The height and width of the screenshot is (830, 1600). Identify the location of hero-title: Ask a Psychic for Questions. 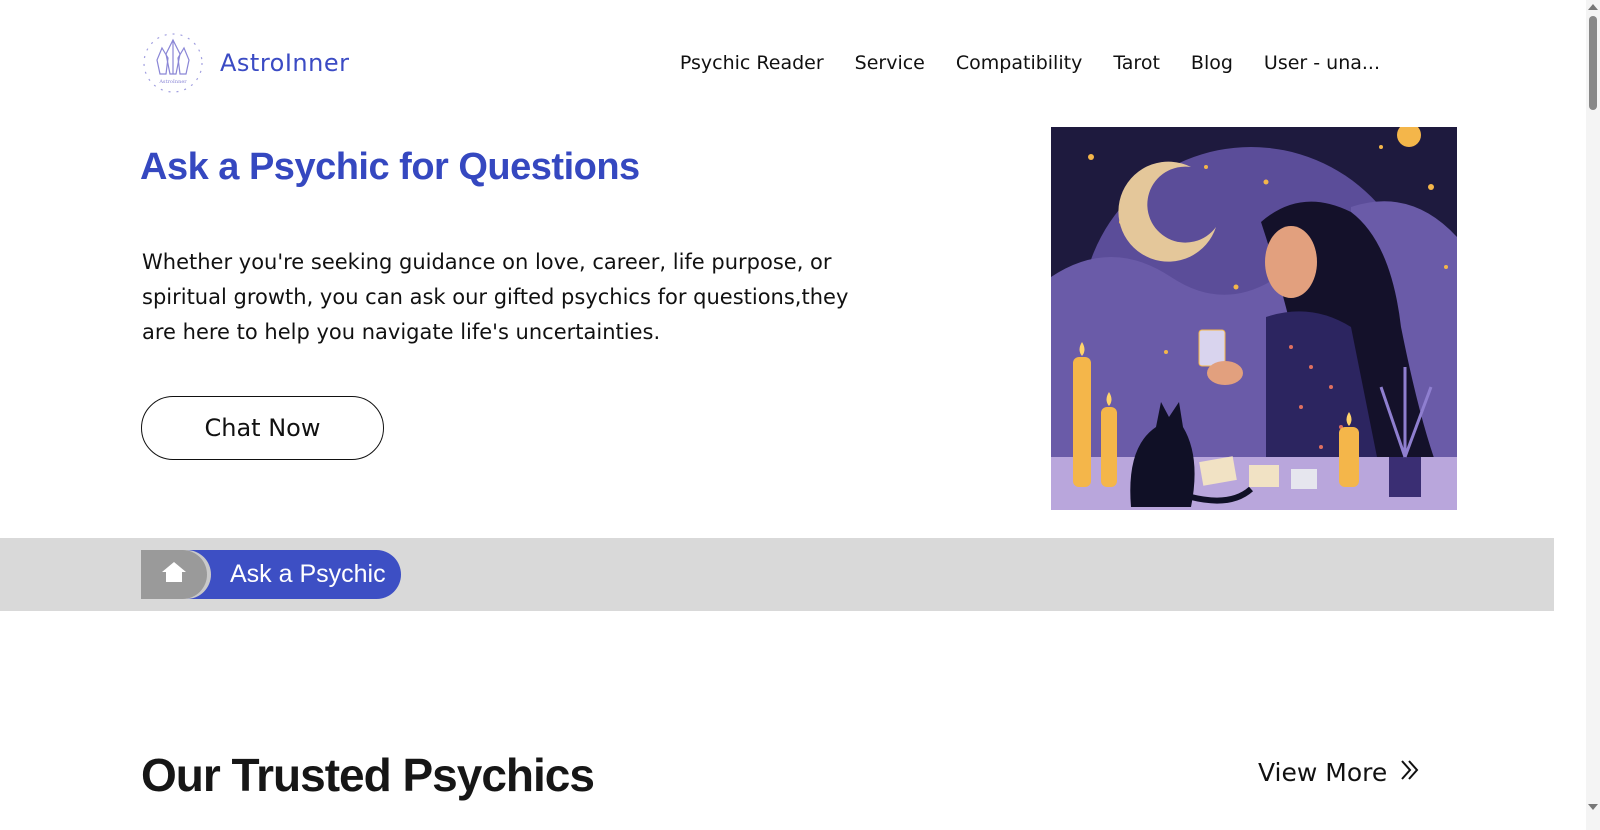
(390, 167).